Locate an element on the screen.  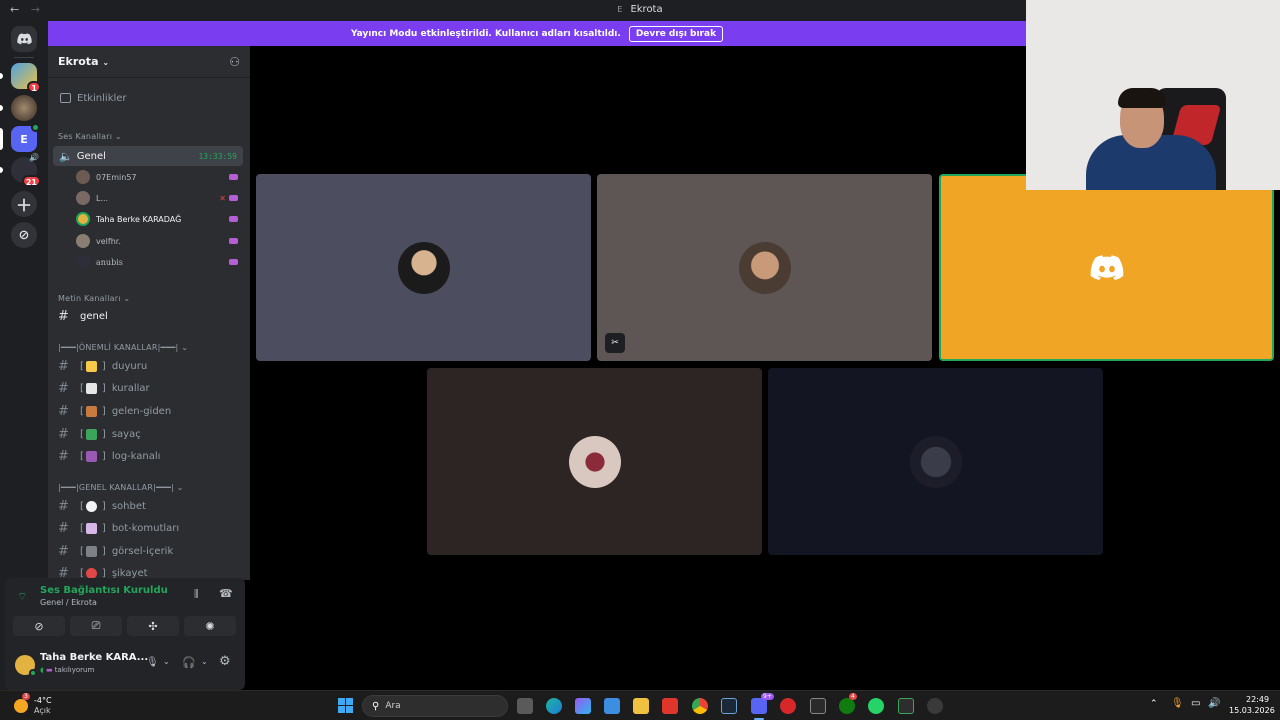
edge-icon is located at coordinates (554, 706).